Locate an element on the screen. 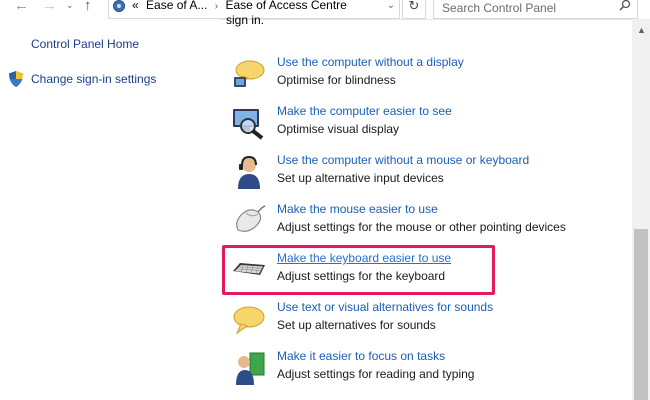  item-description: Optimise visual display is located at coordinates (338, 129).